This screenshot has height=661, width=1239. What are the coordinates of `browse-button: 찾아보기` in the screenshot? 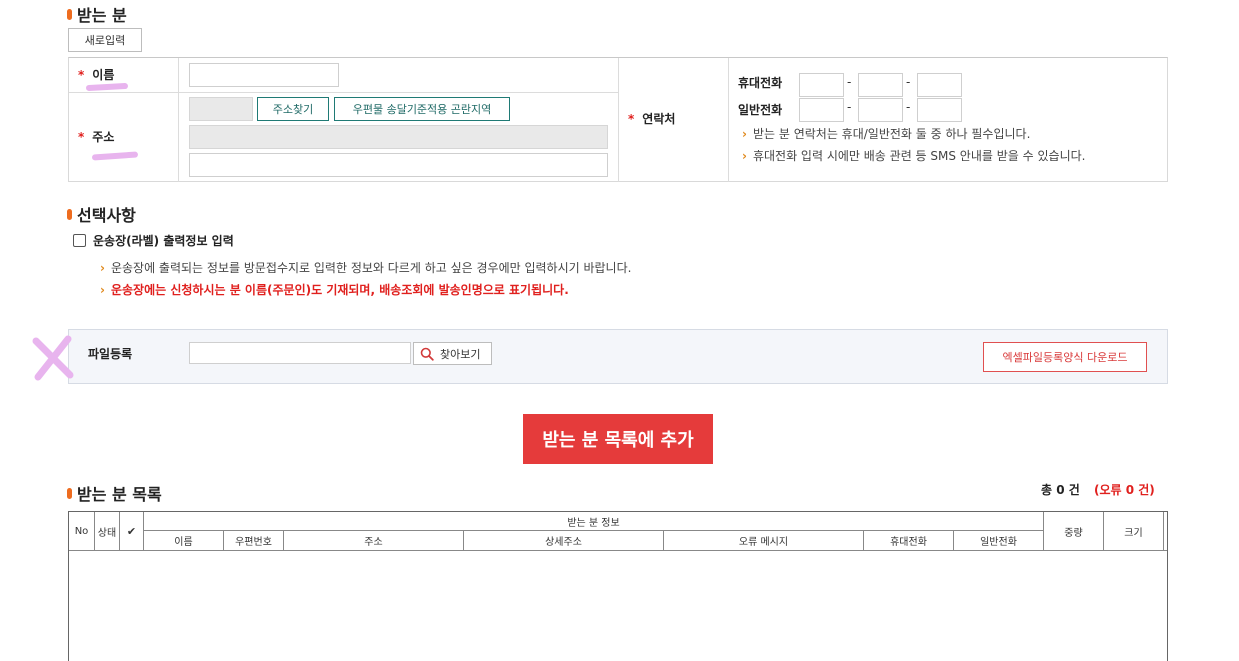 It's located at (452, 353).